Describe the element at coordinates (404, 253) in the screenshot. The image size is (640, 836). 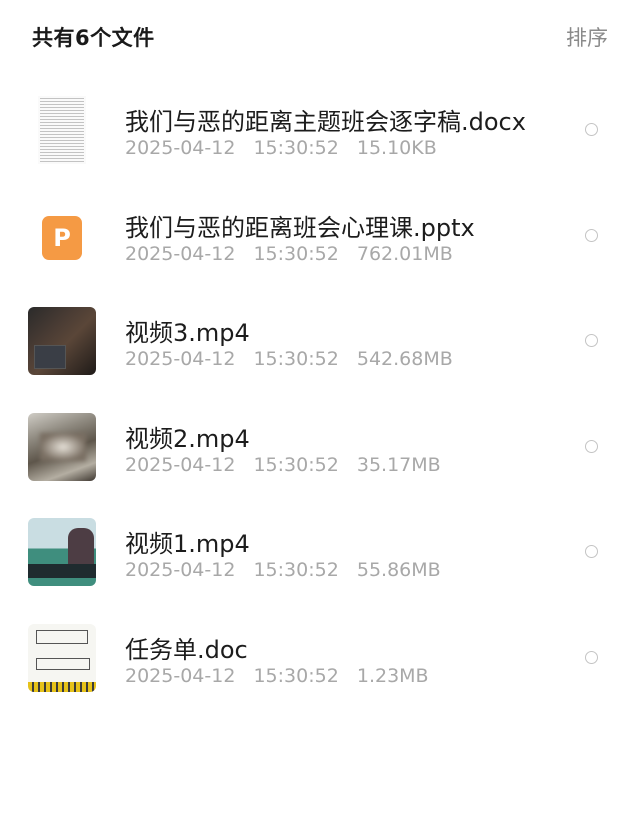
I see `file-size: 762.01MB` at that location.